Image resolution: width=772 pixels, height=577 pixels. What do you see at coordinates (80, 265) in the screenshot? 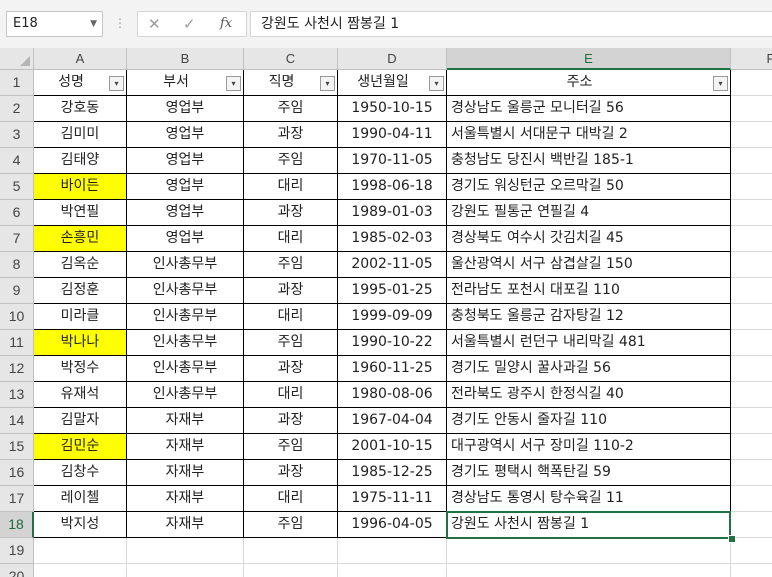
I see `cell-name: 김옥순` at bounding box center [80, 265].